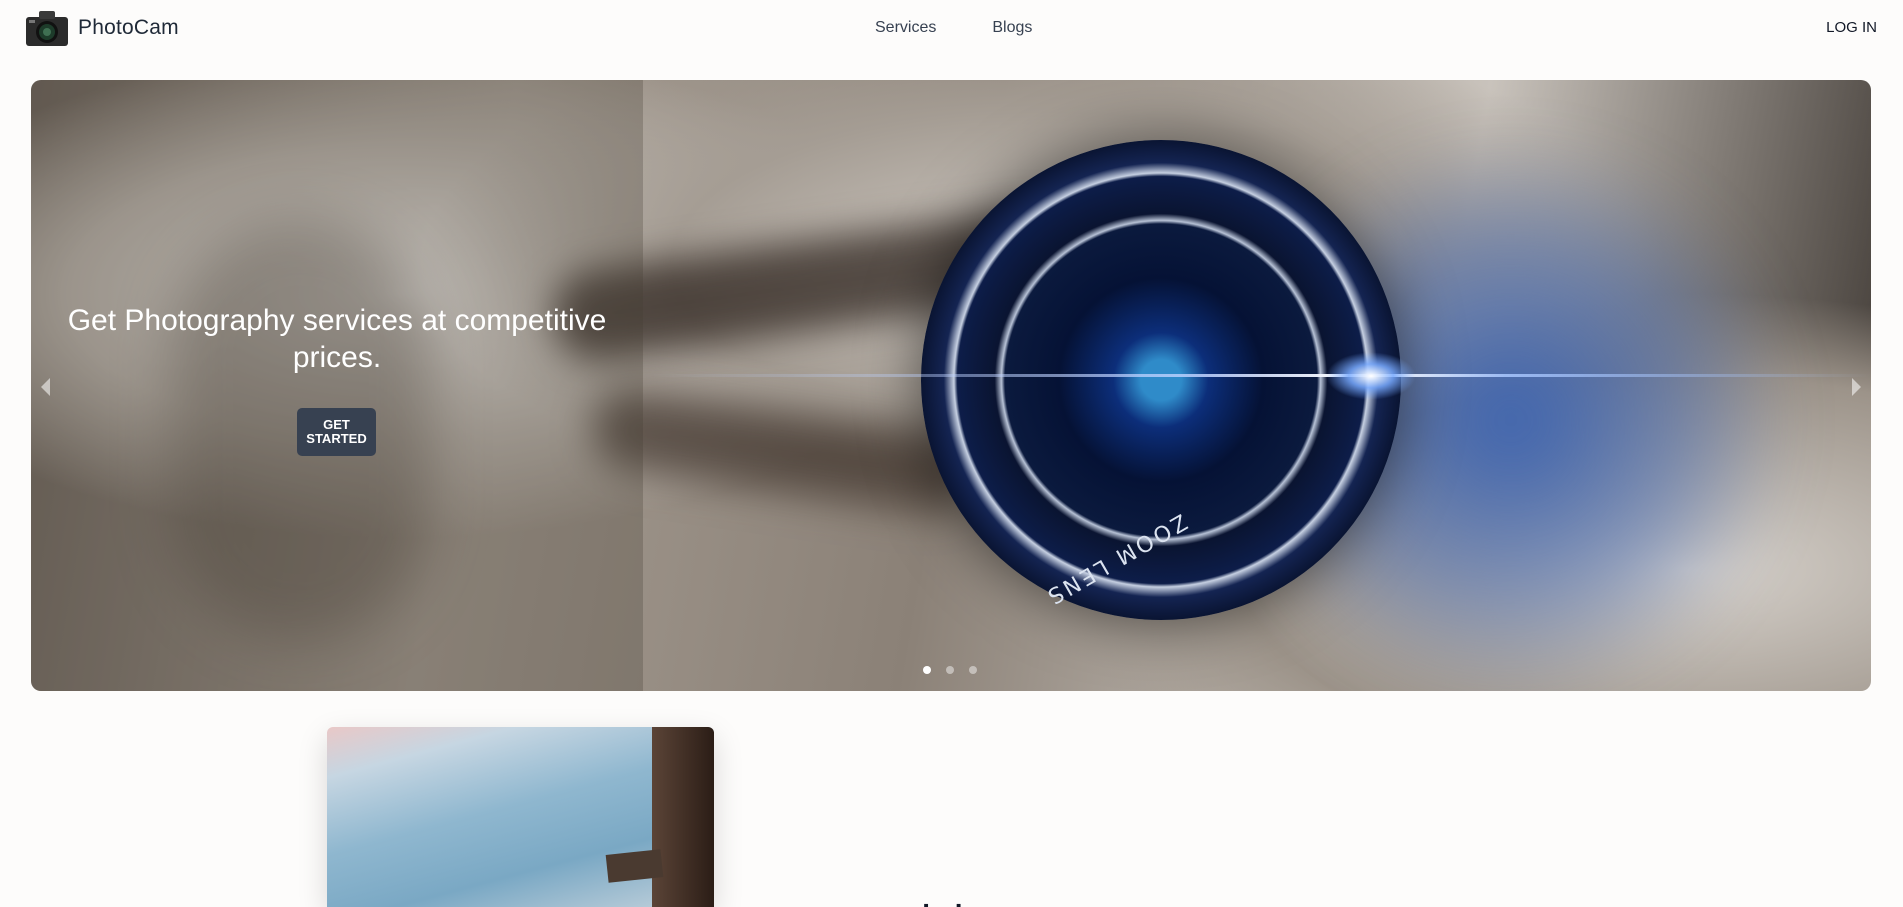 Image resolution: width=1903 pixels, height=907 pixels. Describe the element at coordinates (1851, 27) in the screenshot. I see `login-link: LOG IN` at that location.